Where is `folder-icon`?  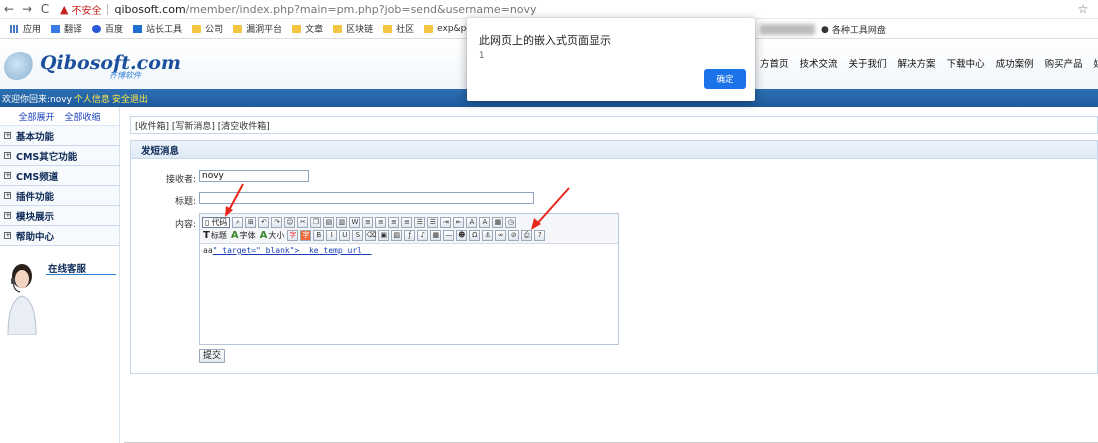
folder-icon is located at coordinates (238, 28).